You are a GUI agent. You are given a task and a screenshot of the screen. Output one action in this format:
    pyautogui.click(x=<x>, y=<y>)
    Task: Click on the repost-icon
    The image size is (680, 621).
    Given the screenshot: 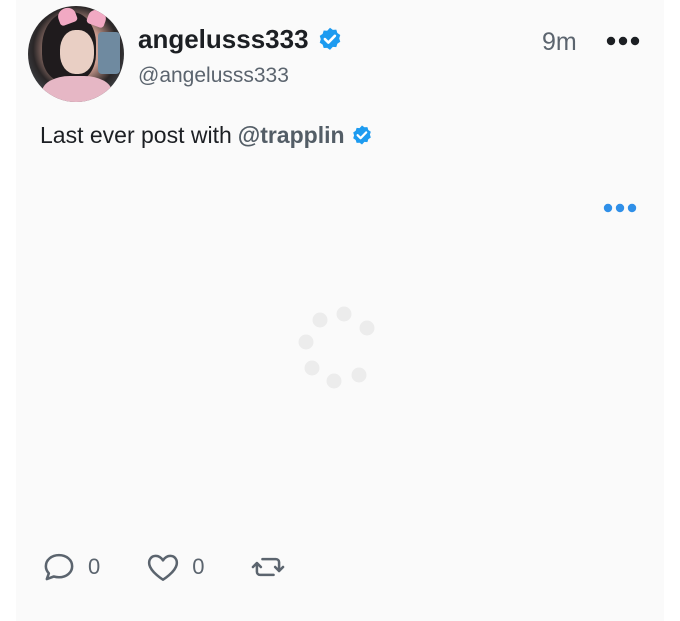 What is the action you would take?
    pyautogui.click(x=267, y=567)
    